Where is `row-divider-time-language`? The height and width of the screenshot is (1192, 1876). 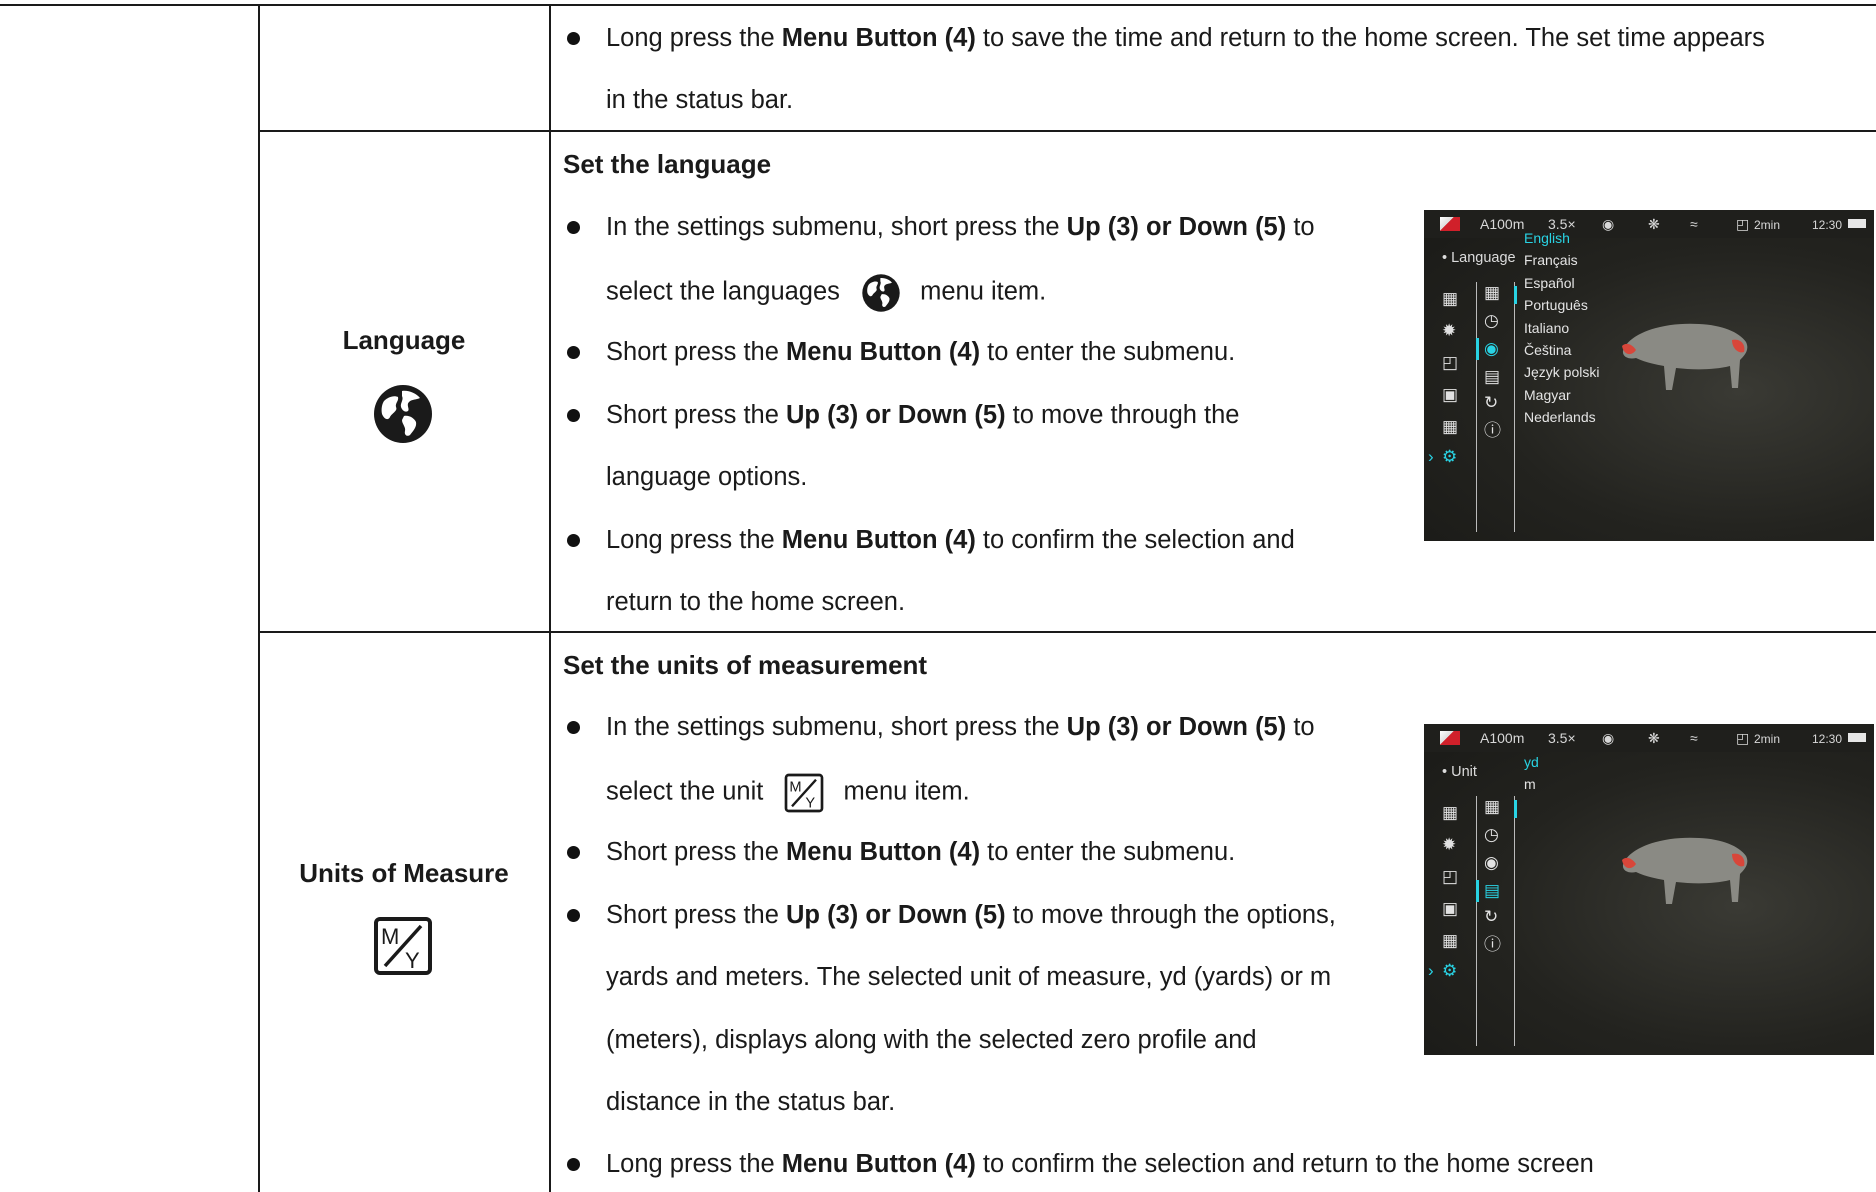
row-divider-time-language is located at coordinates (1067, 131).